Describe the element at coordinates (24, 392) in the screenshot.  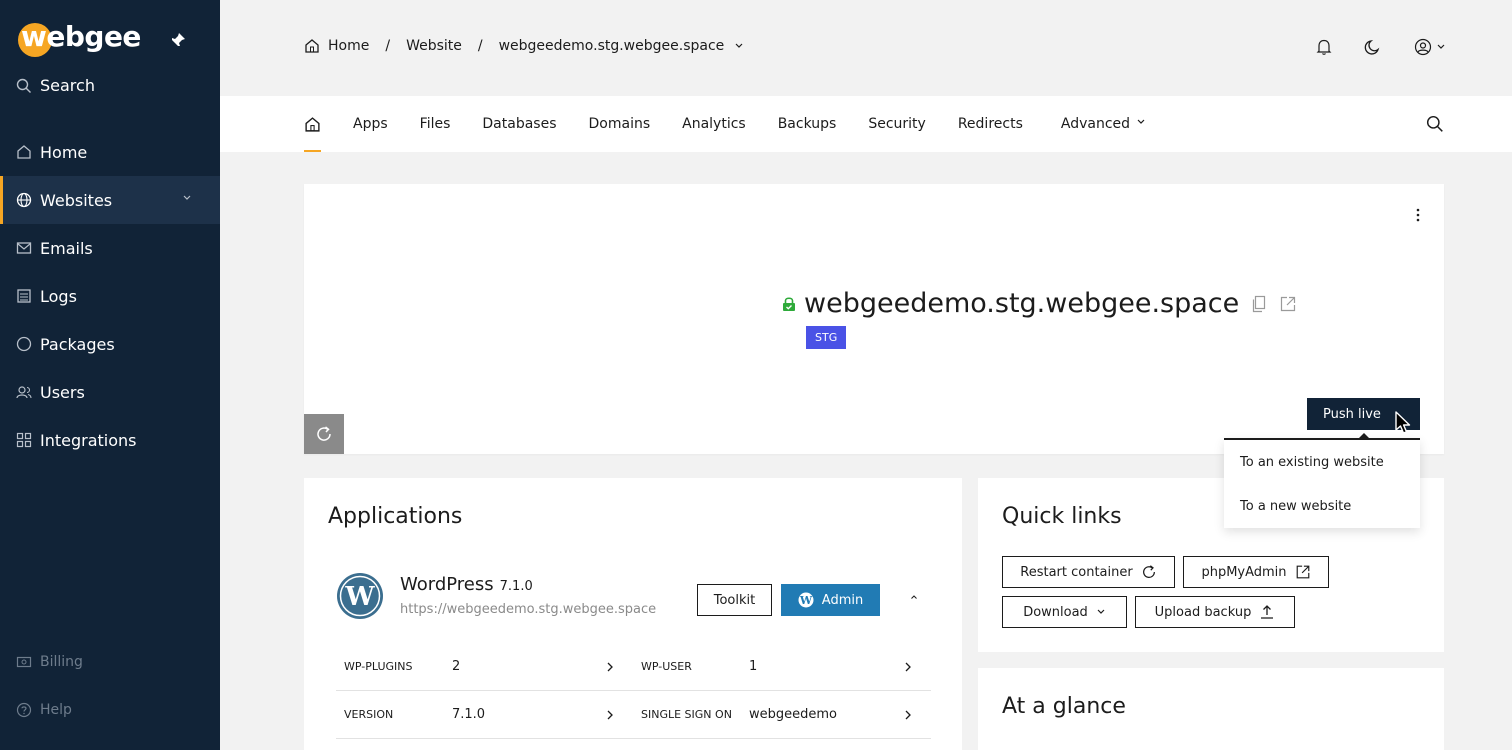
I see `users-icon` at that location.